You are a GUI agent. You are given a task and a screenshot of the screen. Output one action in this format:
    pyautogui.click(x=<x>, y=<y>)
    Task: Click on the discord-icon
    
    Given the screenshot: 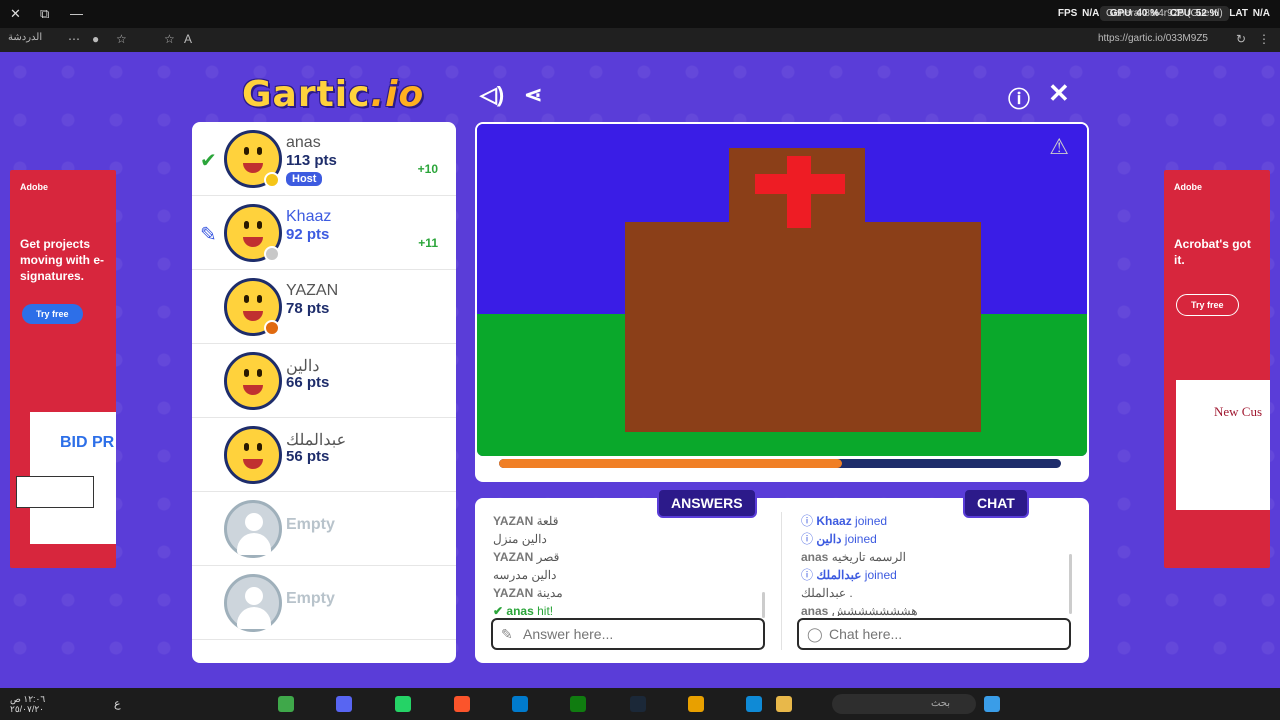 What is the action you would take?
    pyautogui.click(x=344, y=704)
    